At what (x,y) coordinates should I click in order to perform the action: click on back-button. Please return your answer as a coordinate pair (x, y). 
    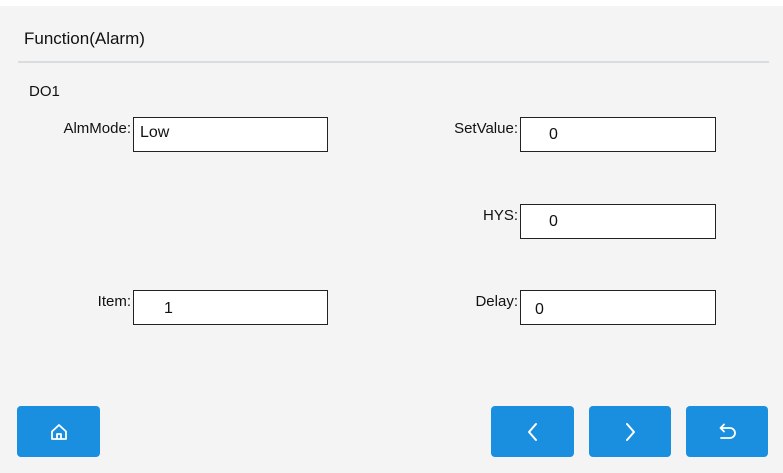
    Looking at the image, I should click on (727, 431).